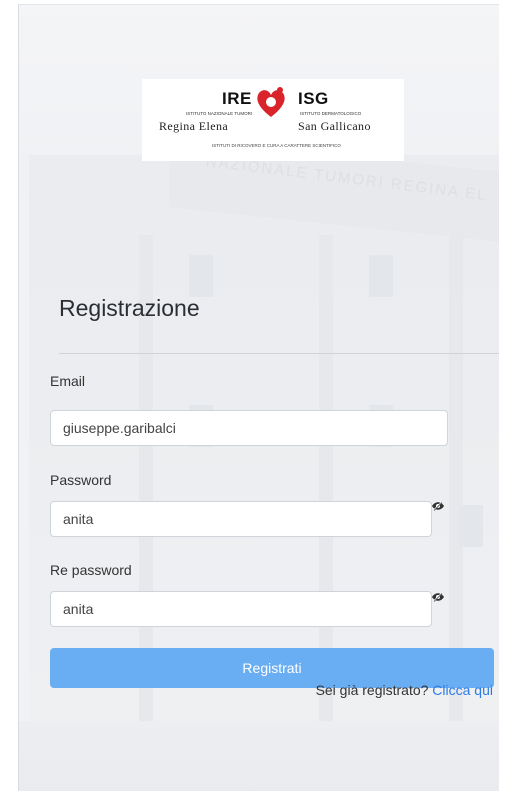  Describe the element at coordinates (271, 102) in the screenshot. I see `logo-heart-icon` at that location.